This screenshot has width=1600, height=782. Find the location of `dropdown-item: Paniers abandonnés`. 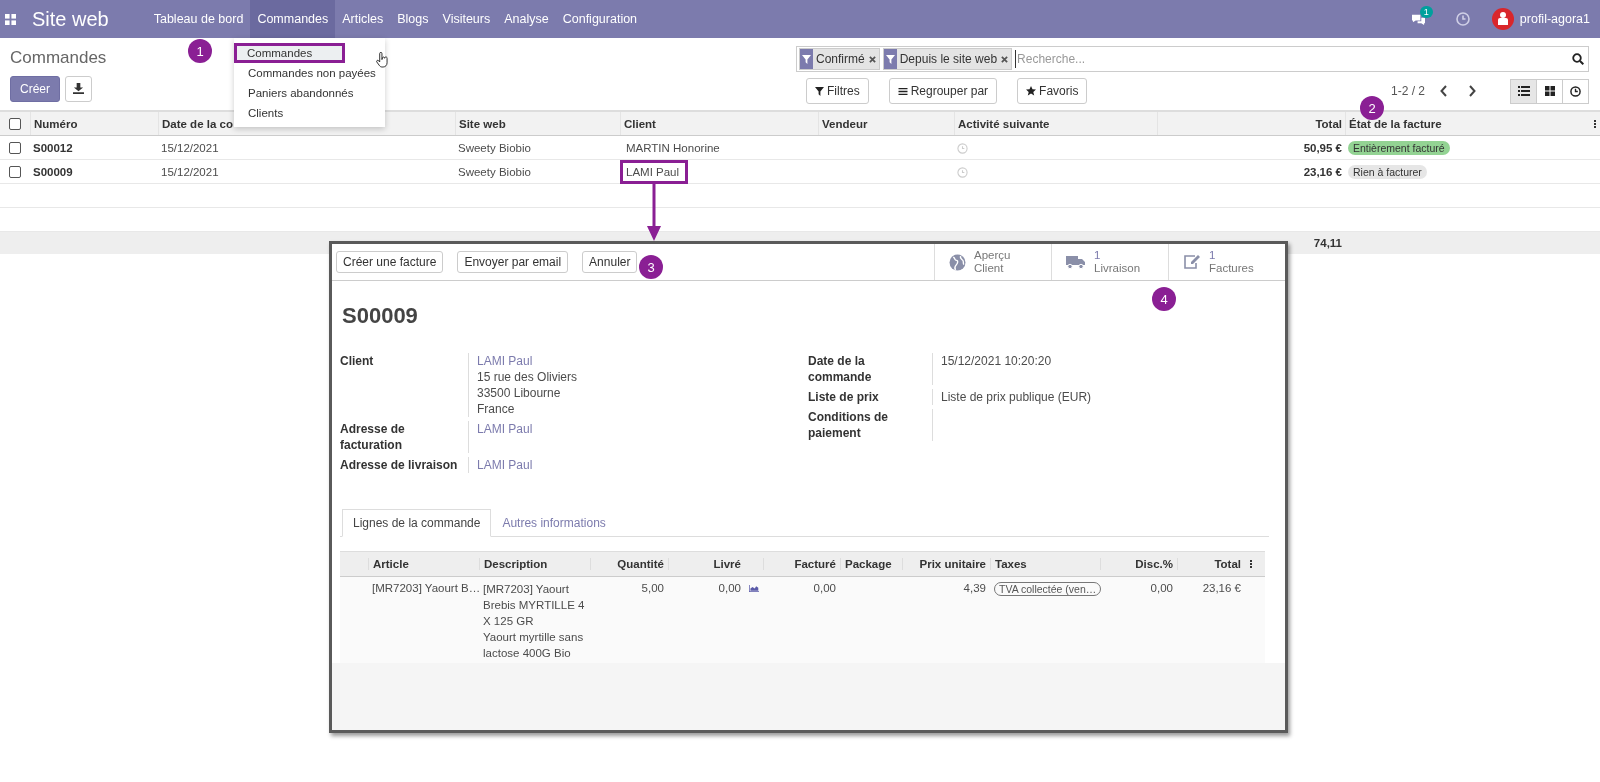

dropdown-item: Paniers abandonnés is located at coordinates (309, 93).